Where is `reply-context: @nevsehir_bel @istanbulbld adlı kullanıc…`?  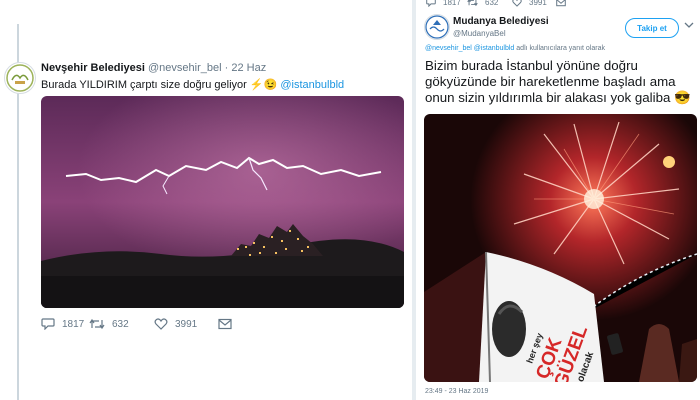
reply-context: @nevsehir_bel @istanbulbld adlı kullanıc… is located at coordinates (515, 48).